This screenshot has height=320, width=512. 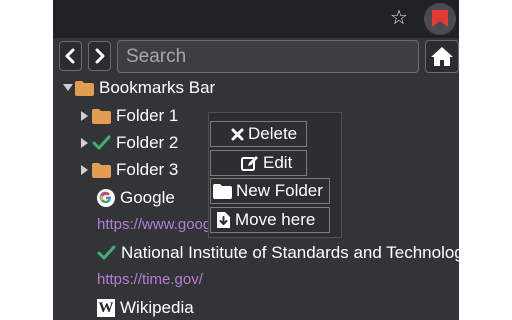 I want to click on home-button, so click(x=442, y=56).